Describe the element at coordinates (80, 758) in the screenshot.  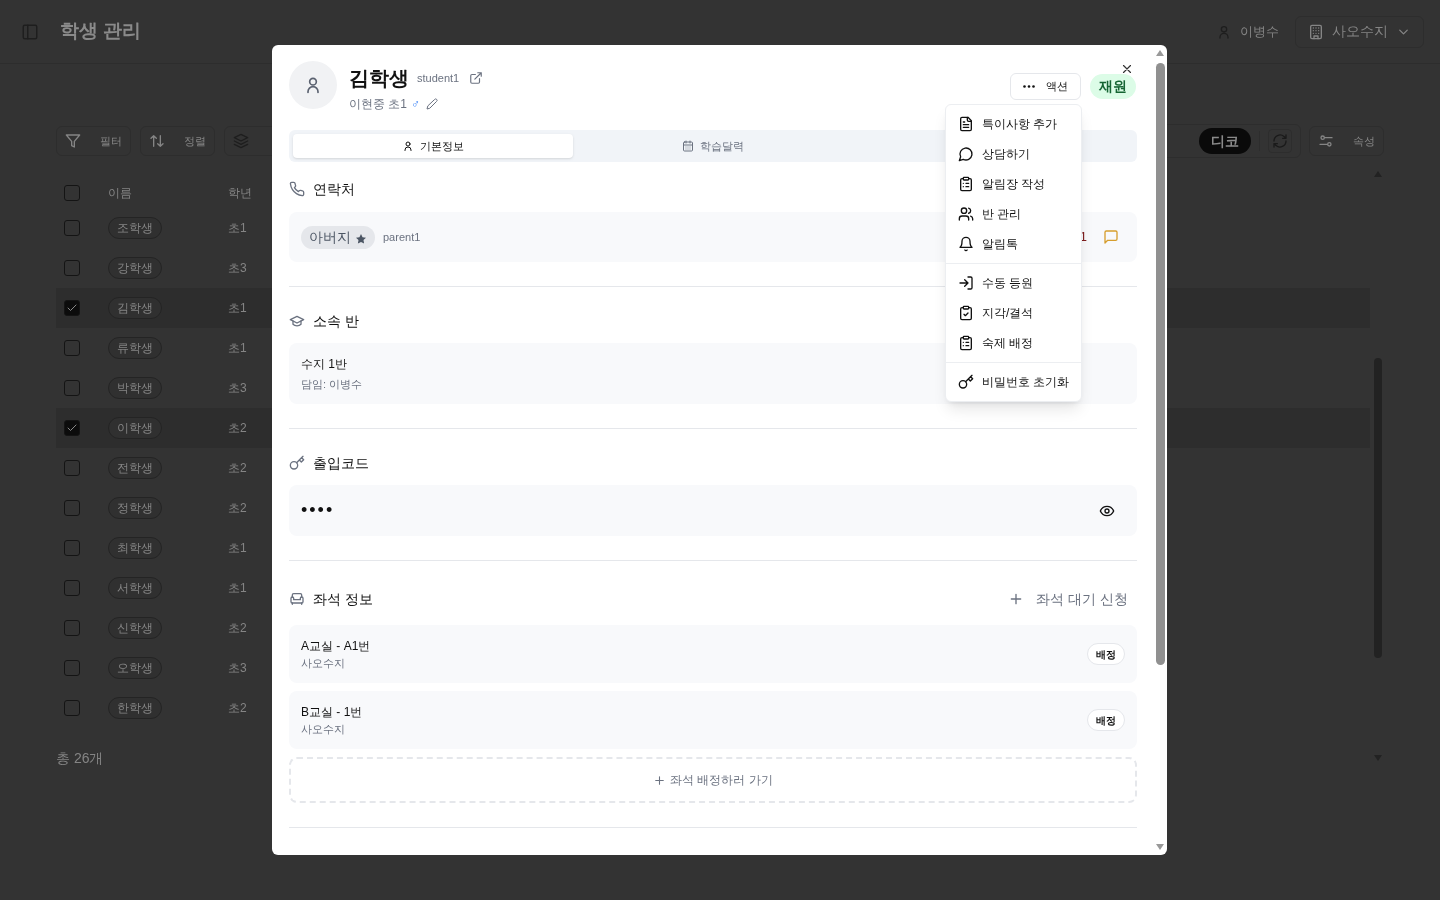
I see `total-count: 총 26개` at that location.